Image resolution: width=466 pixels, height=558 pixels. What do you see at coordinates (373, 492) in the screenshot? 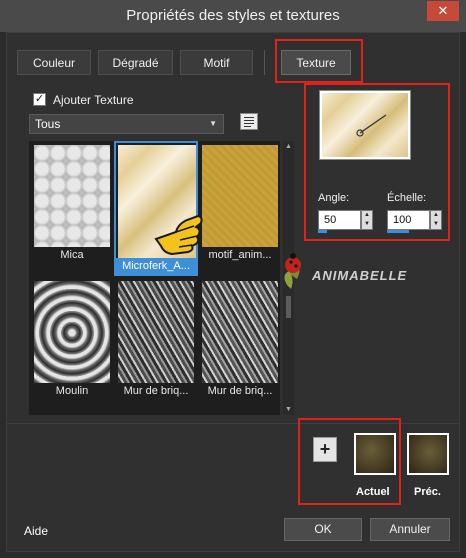
I see `current-label: Actuel` at bounding box center [373, 492].